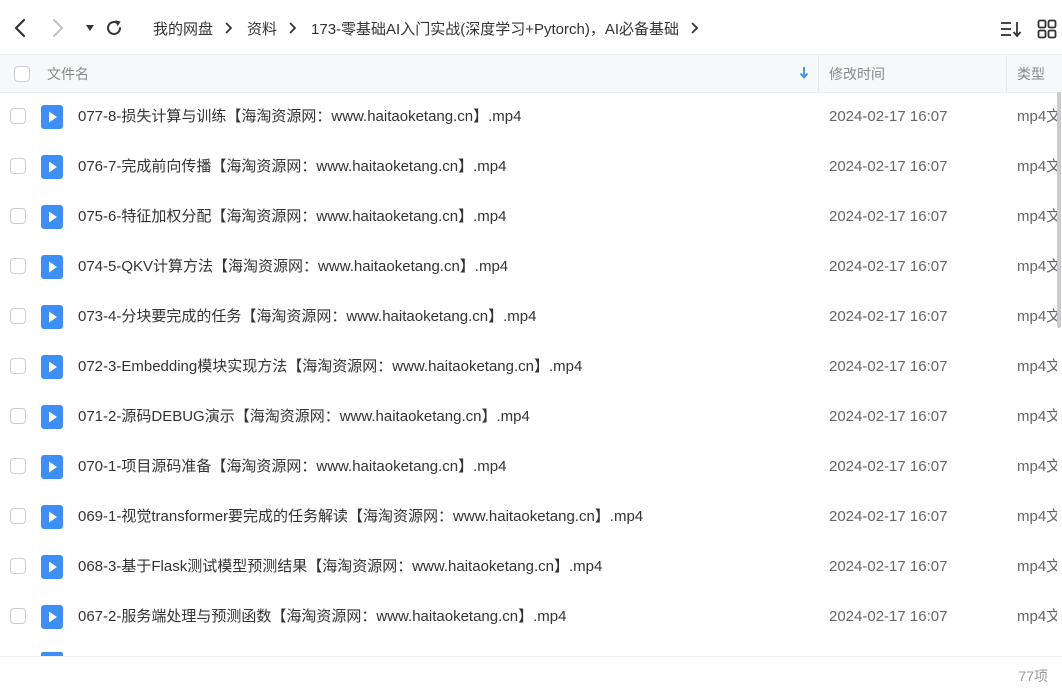 The image size is (1062, 695). I want to click on chevron-left-icon, so click(20, 28).